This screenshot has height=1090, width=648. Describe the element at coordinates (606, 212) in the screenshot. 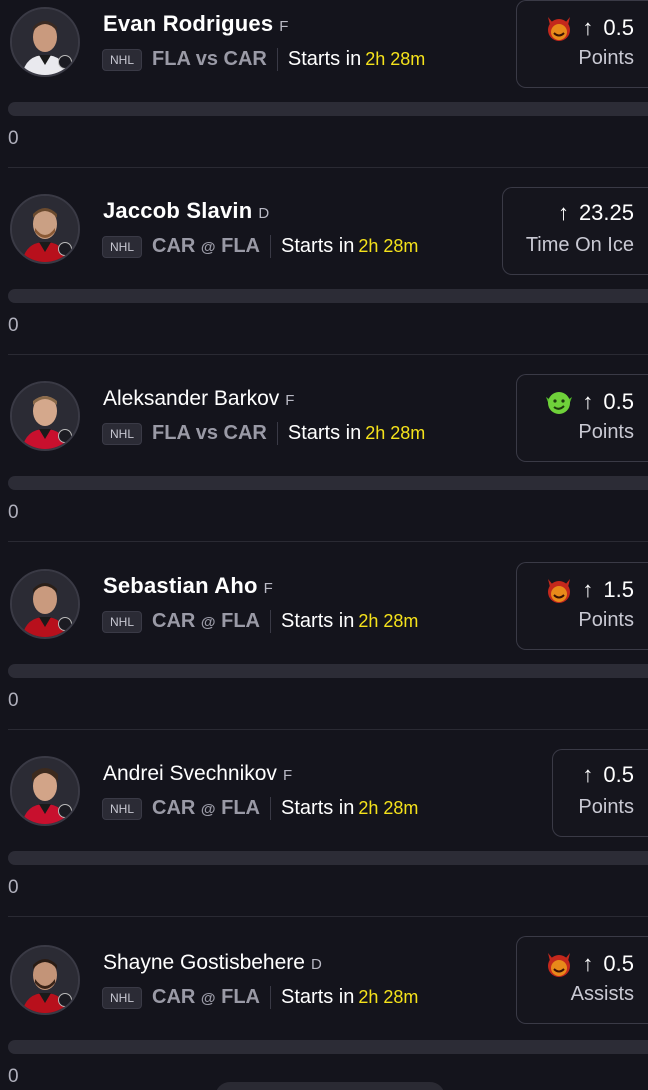

I see `projection-line: 23.25` at that location.